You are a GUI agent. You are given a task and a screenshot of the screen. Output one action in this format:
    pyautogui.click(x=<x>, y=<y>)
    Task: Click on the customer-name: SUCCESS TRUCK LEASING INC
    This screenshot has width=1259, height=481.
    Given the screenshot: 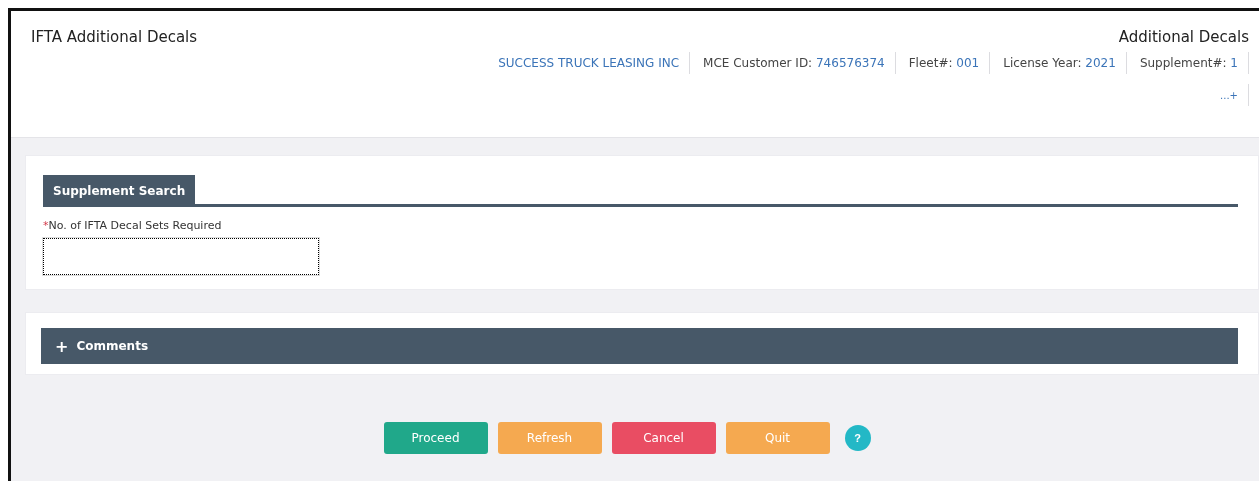 What is the action you would take?
    pyautogui.click(x=589, y=63)
    